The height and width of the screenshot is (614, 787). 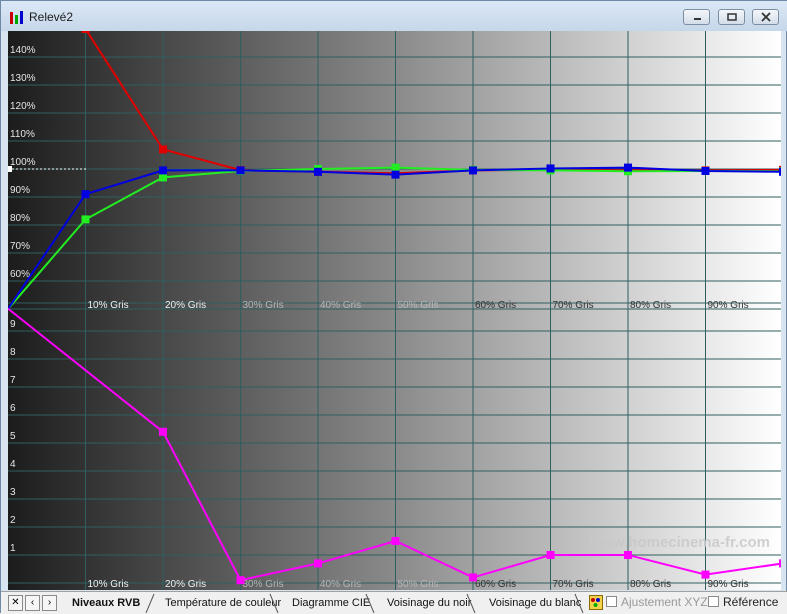 What do you see at coordinates (596, 602) in the screenshot?
I see `palette-icon` at bounding box center [596, 602].